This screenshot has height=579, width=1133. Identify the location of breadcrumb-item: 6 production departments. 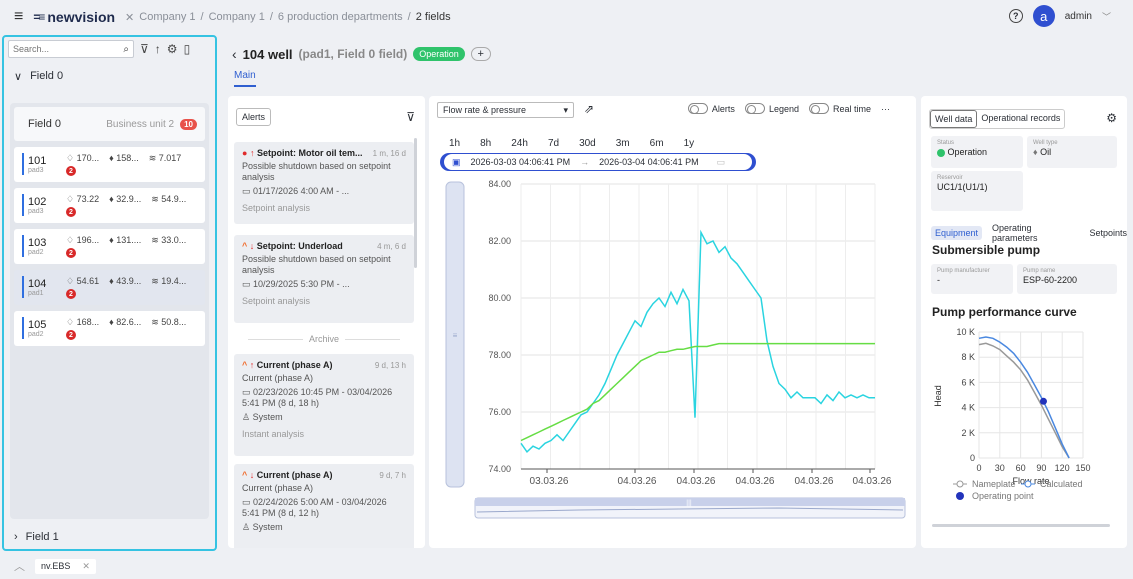
(340, 17).